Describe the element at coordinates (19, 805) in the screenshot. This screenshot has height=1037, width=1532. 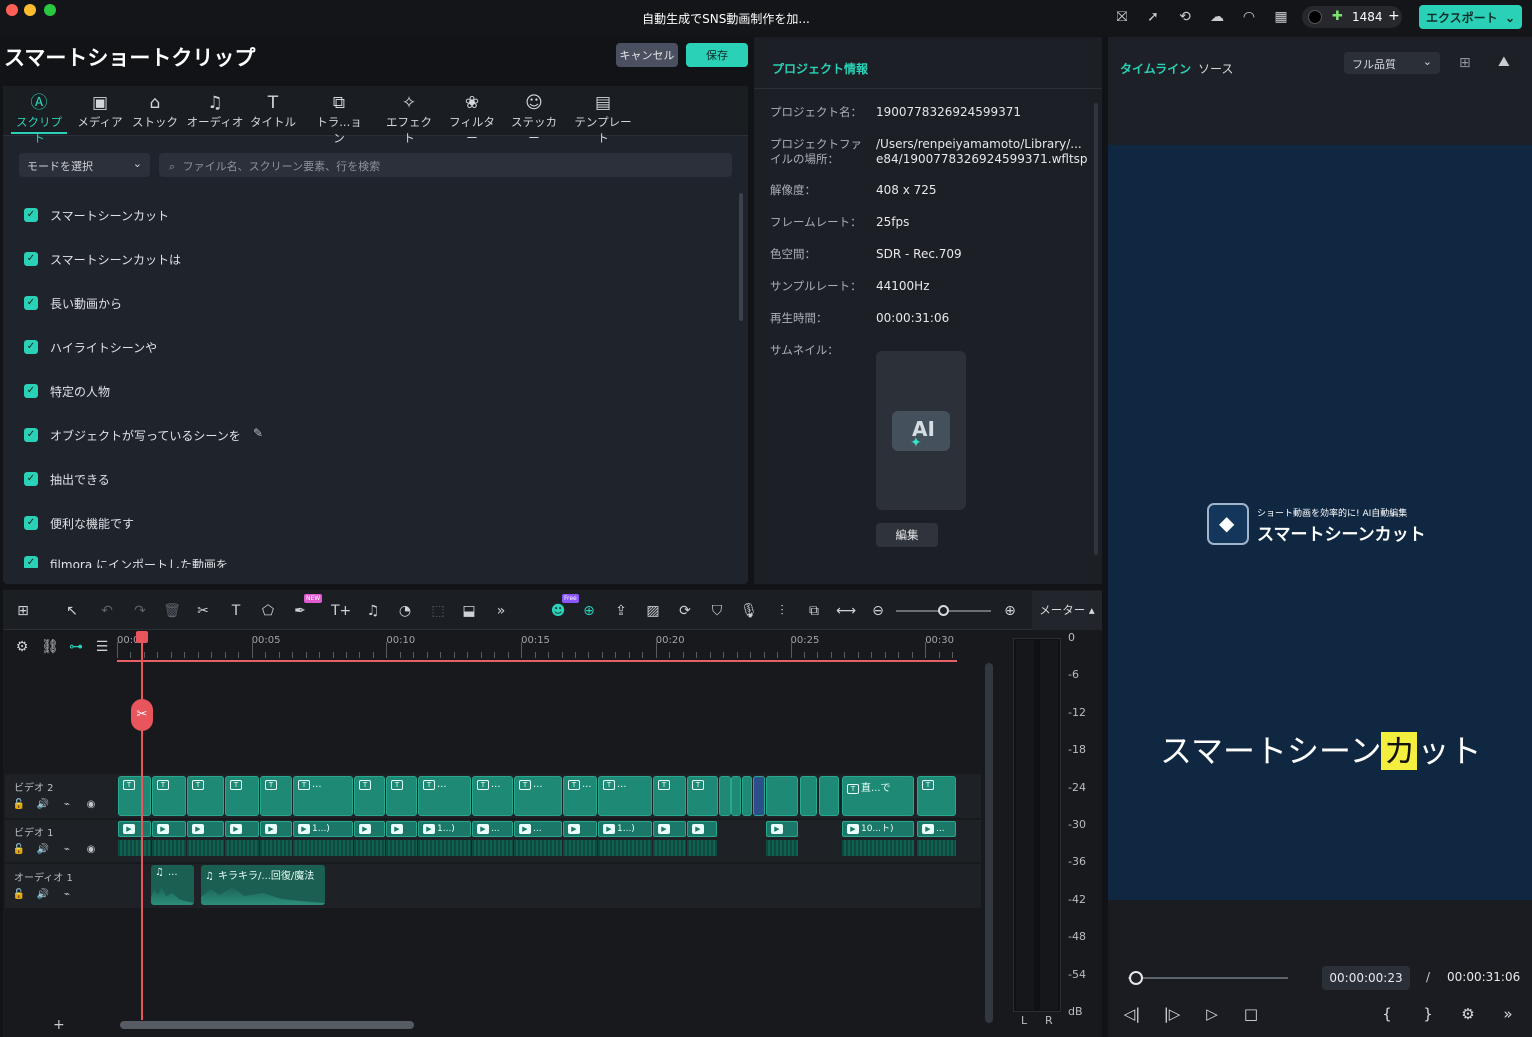
I see `lock-icon: 🔓` at that location.